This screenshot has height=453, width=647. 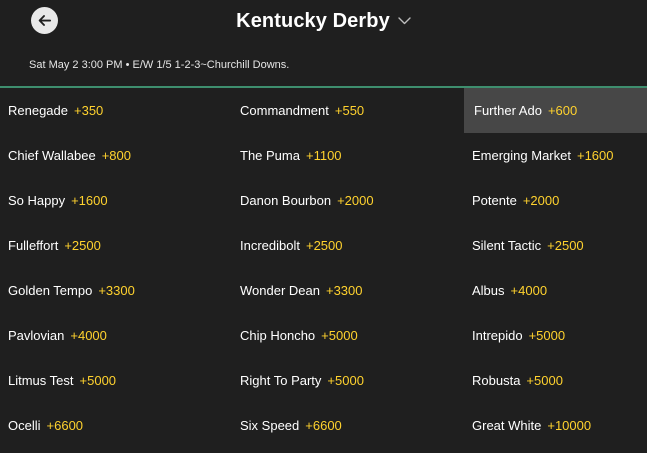 What do you see at coordinates (496, 380) in the screenshot?
I see `runner-name: Robusta` at bounding box center [496, 380].